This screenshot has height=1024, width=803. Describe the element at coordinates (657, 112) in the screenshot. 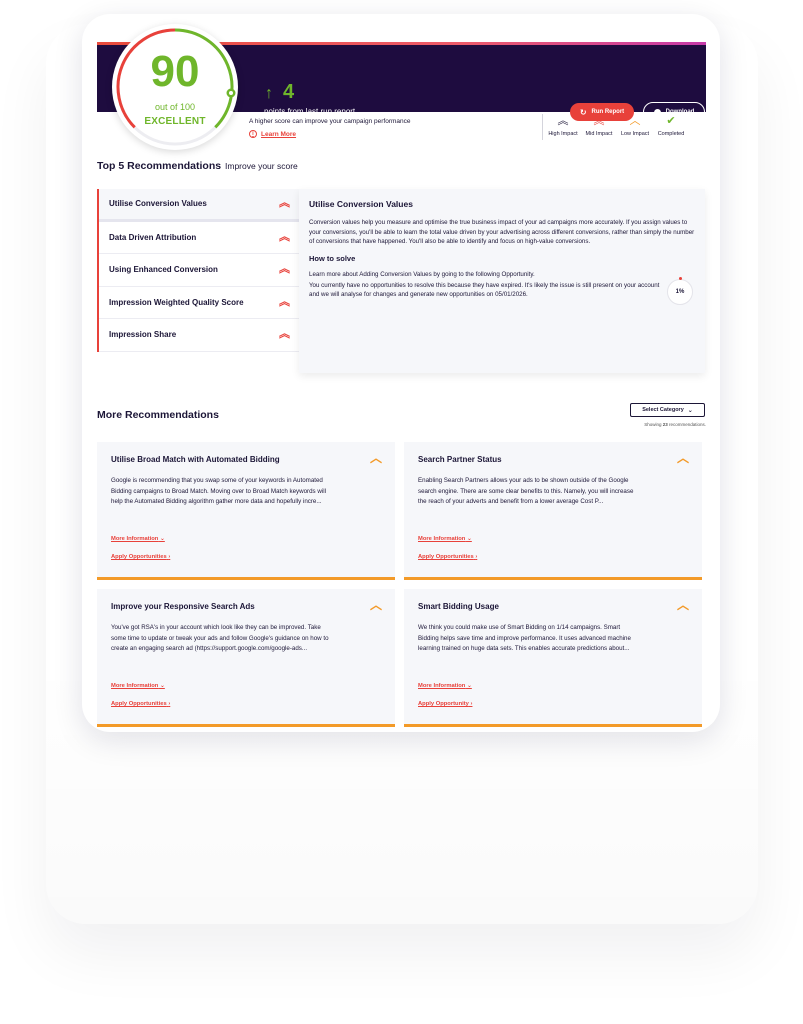

I see `download-icon` at that location.